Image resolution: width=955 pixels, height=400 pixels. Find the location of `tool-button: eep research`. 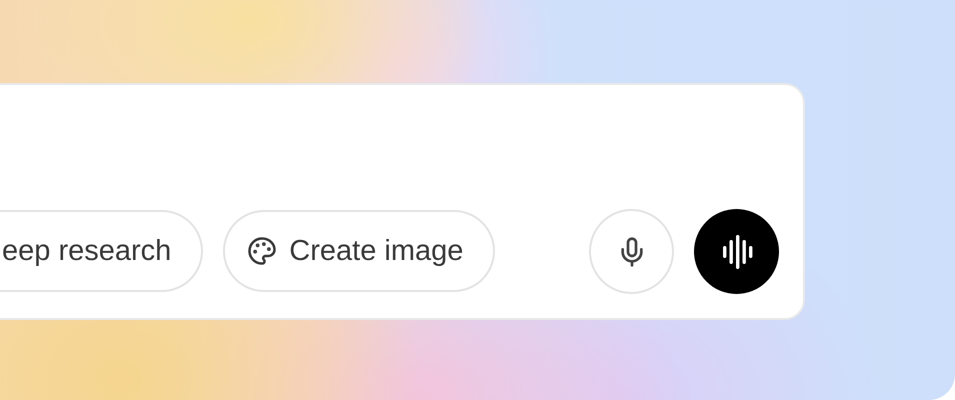

tool-button: eep research is located at coordinates (102, 251).